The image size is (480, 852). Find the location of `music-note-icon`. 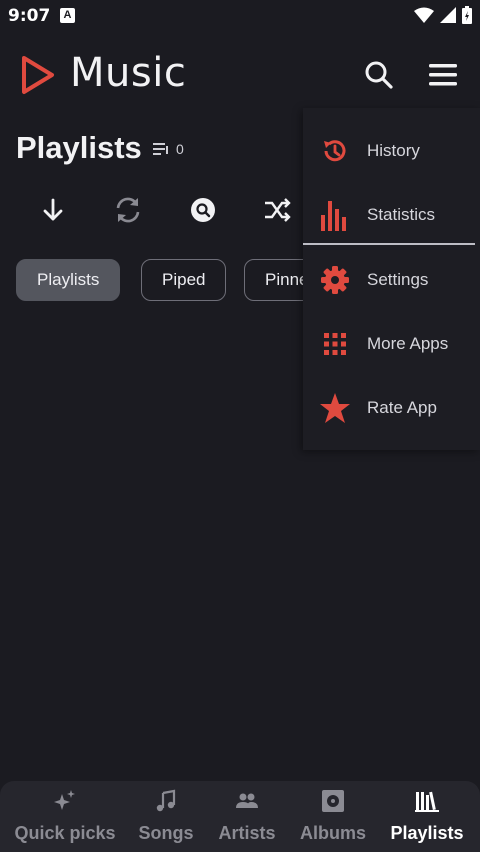

music-note-icon is located at coordinates (166, 800).